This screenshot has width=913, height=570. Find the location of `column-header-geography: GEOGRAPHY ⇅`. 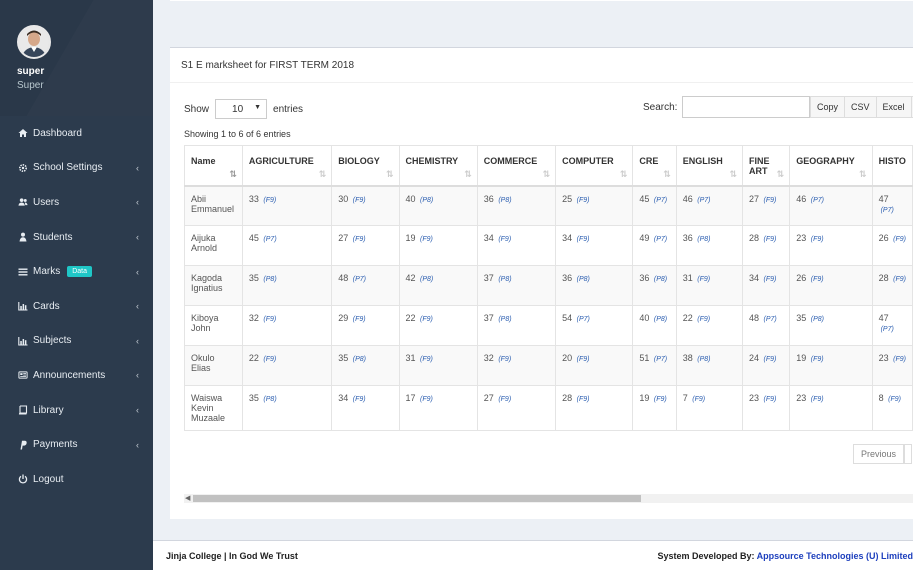

column-header-geography: GEOGRAPHY ⇅ is located at coordinates (831, 165).